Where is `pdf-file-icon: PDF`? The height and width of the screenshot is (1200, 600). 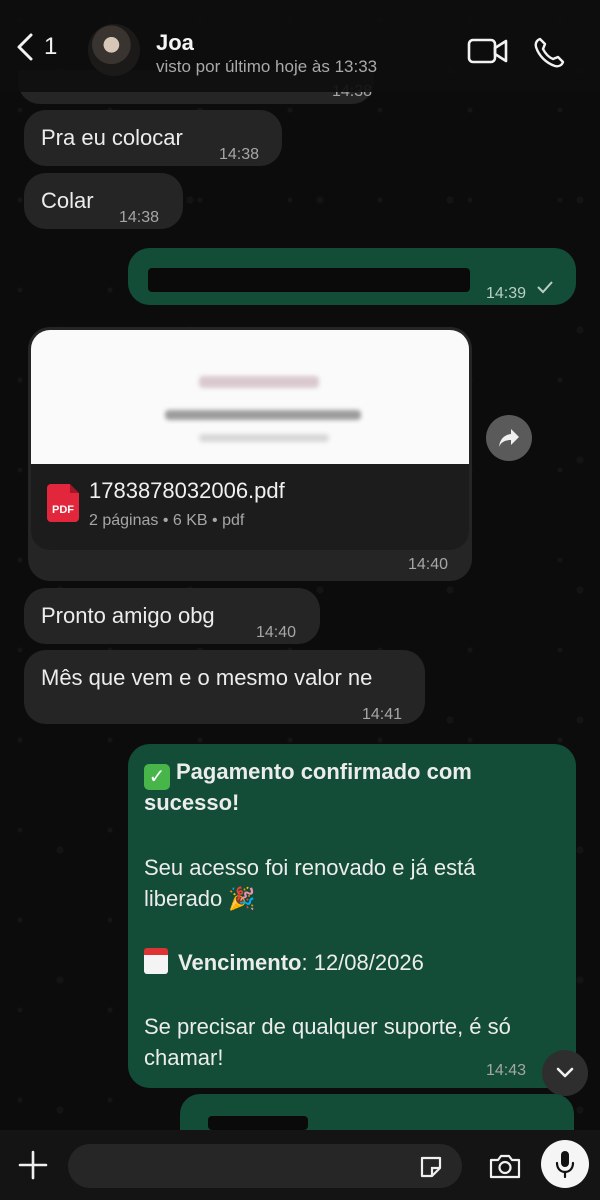
pdf-file-icon: PDF is located at coordinates (63, 503).